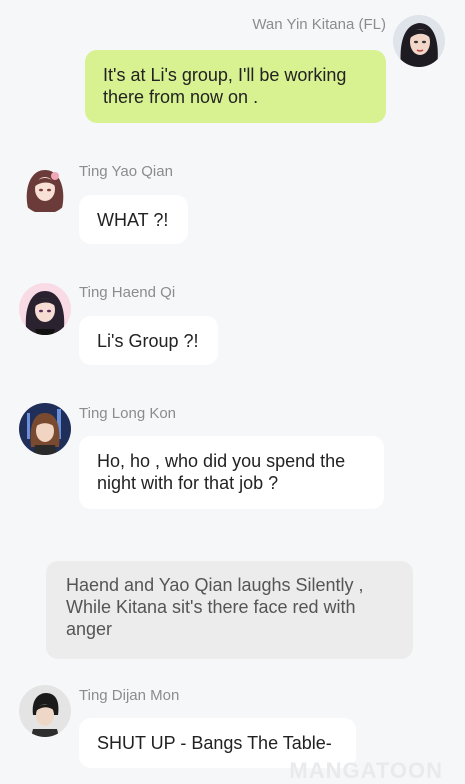 This screenshot has width=465, height=784. I want to click on watermark: MANGATOON, so click(366, 770).